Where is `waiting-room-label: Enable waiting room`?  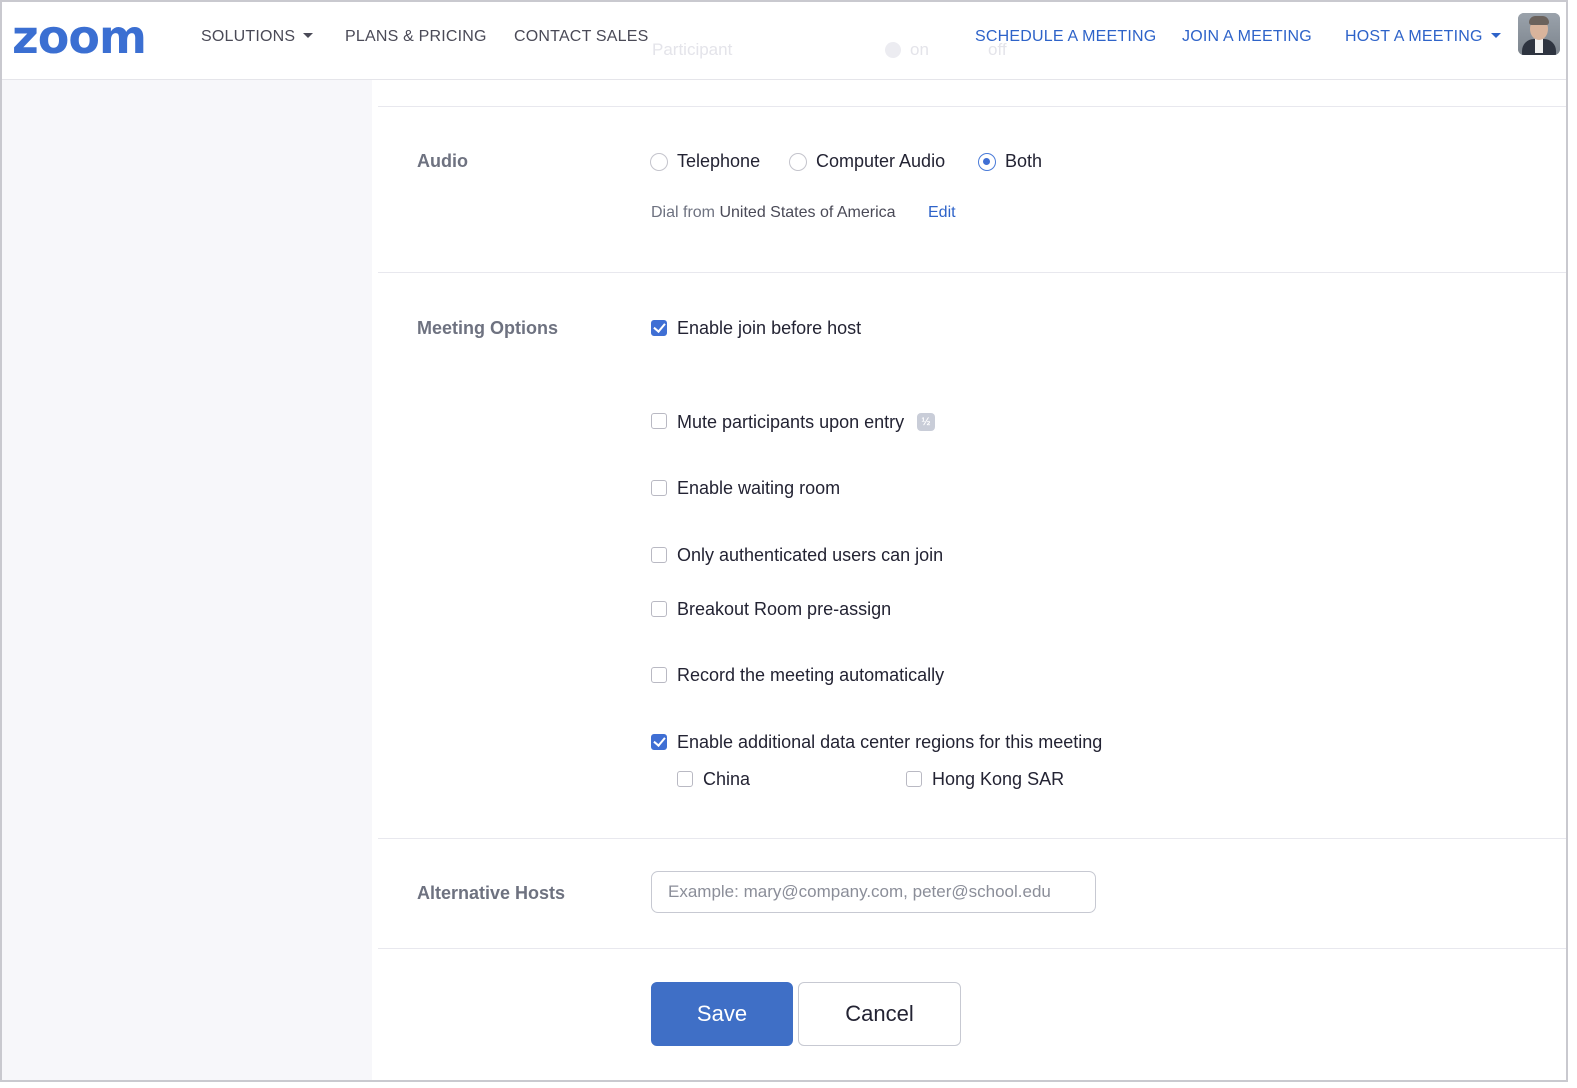
waiting-room-label: Enable waiting room is located at coordinates (758, 488).